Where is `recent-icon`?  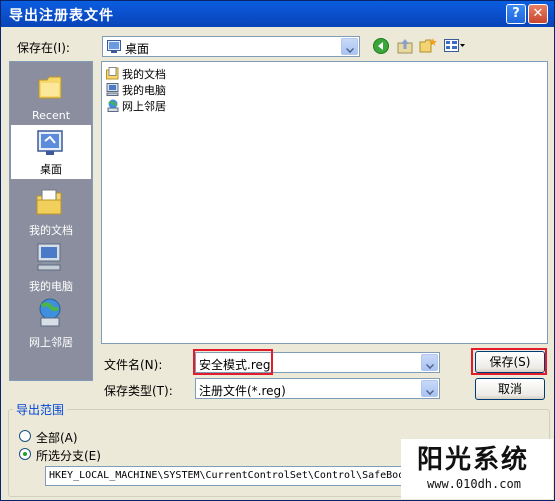
recent-icon is located at coordinates (50, 87).